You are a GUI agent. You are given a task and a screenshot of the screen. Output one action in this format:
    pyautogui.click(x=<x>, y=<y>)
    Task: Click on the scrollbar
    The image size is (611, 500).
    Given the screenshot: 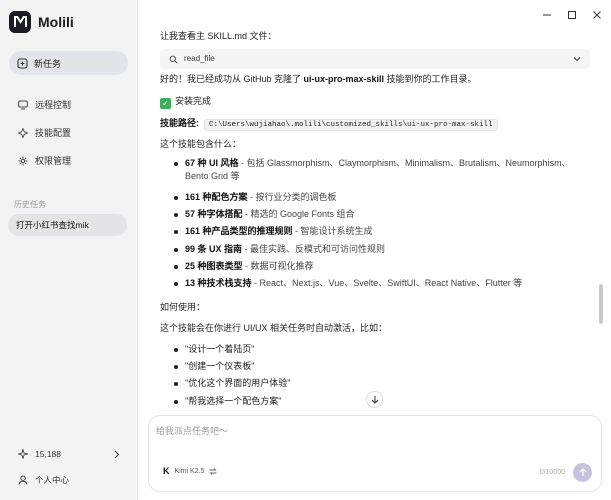 What is the action you would take?
    pyautogui.click(x=601, y=304)
    